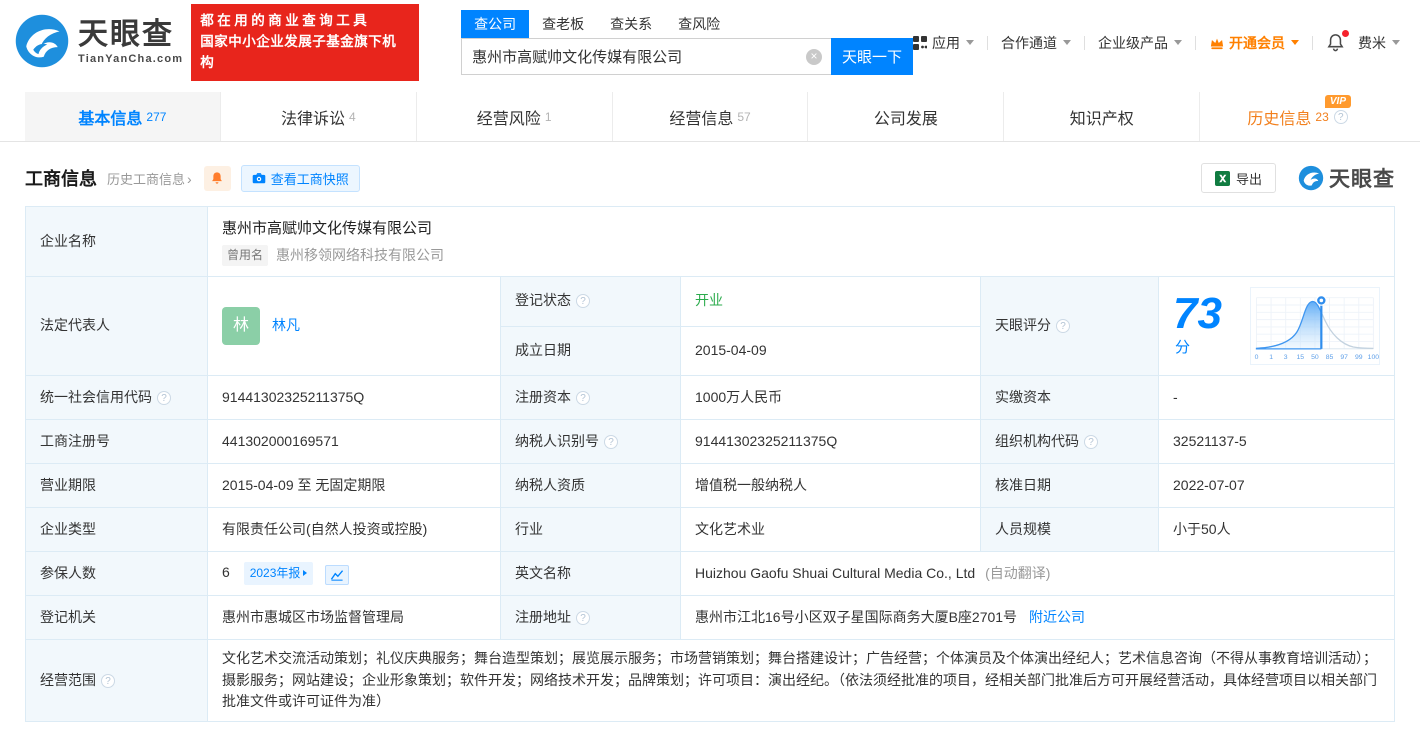 This screenshot has height=743, width=1420. What do you see at coordinates (98, 42) in the screenshot?
I see `tianyancha-logo: 天眼查 TianYanCha.com` at bounding box center [98, 42].